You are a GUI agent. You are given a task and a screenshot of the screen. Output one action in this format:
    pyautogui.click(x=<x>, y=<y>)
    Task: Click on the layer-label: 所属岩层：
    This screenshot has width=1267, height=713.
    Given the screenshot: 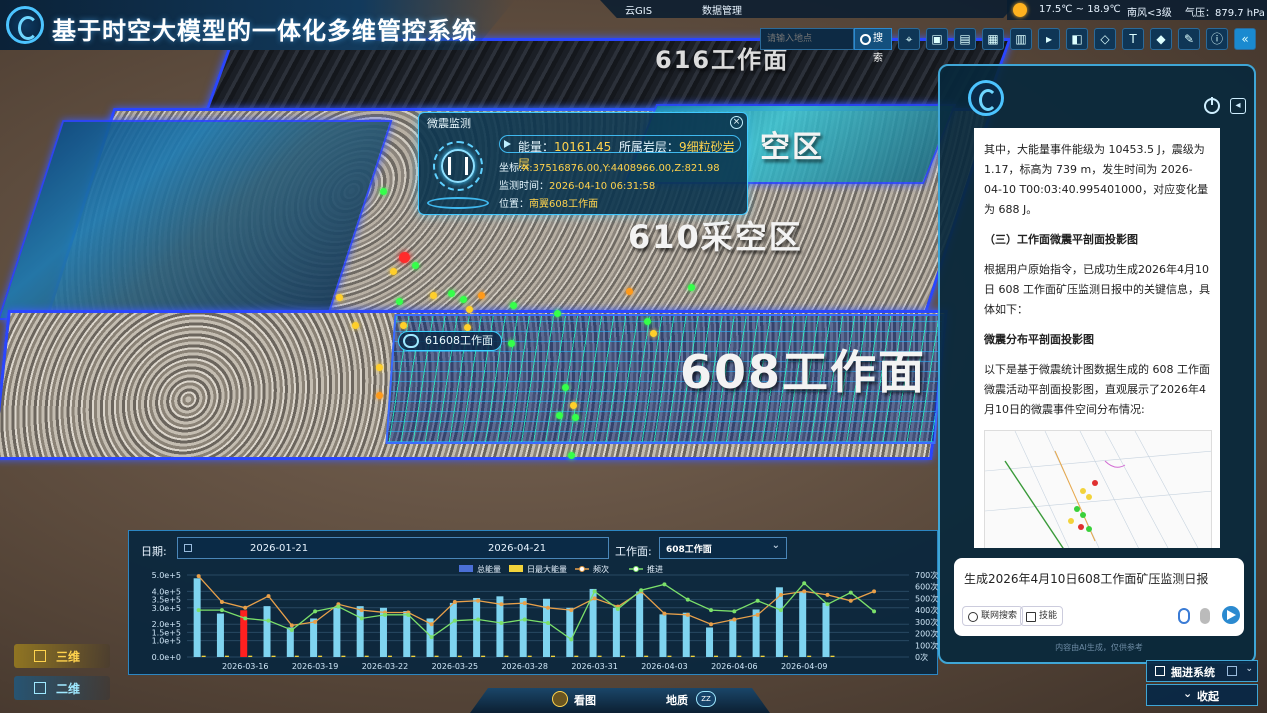 What is the action you would take?
    pyautogui.click(x=648, y=147)
    